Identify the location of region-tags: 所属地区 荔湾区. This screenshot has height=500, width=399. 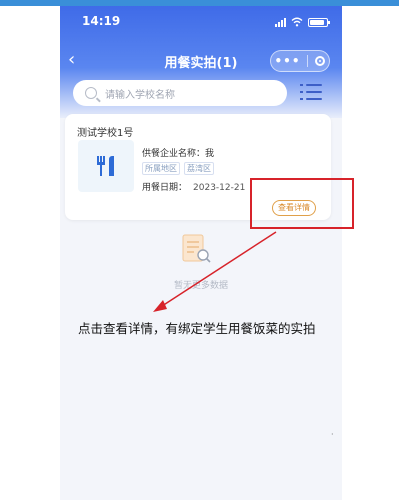
(178, 168).